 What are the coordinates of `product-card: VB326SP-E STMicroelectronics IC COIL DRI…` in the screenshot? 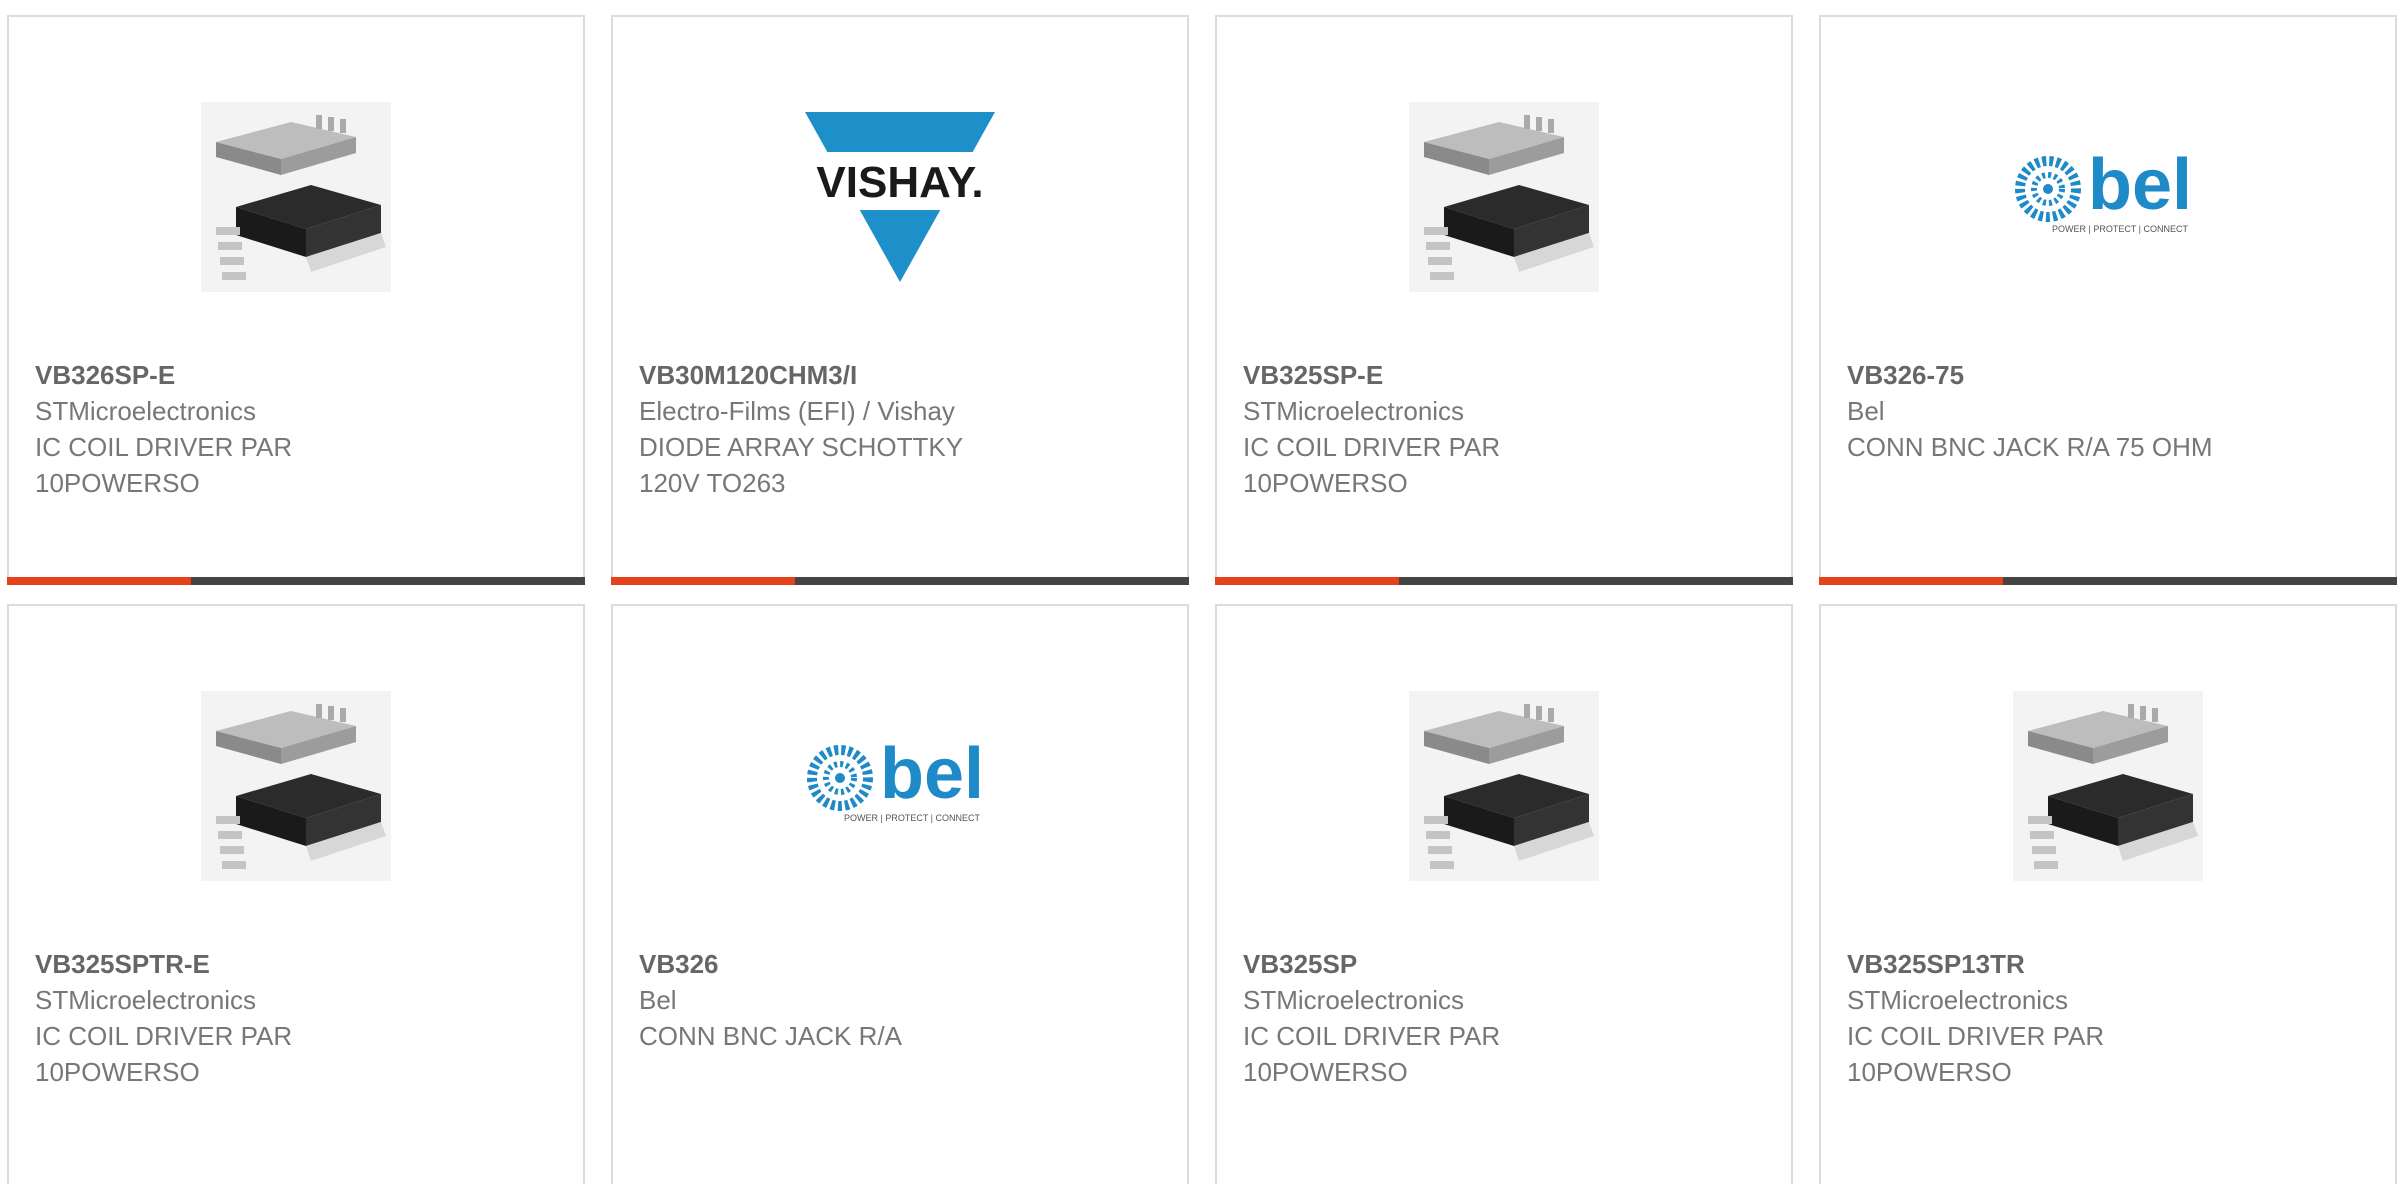 It's located at (296, 300).